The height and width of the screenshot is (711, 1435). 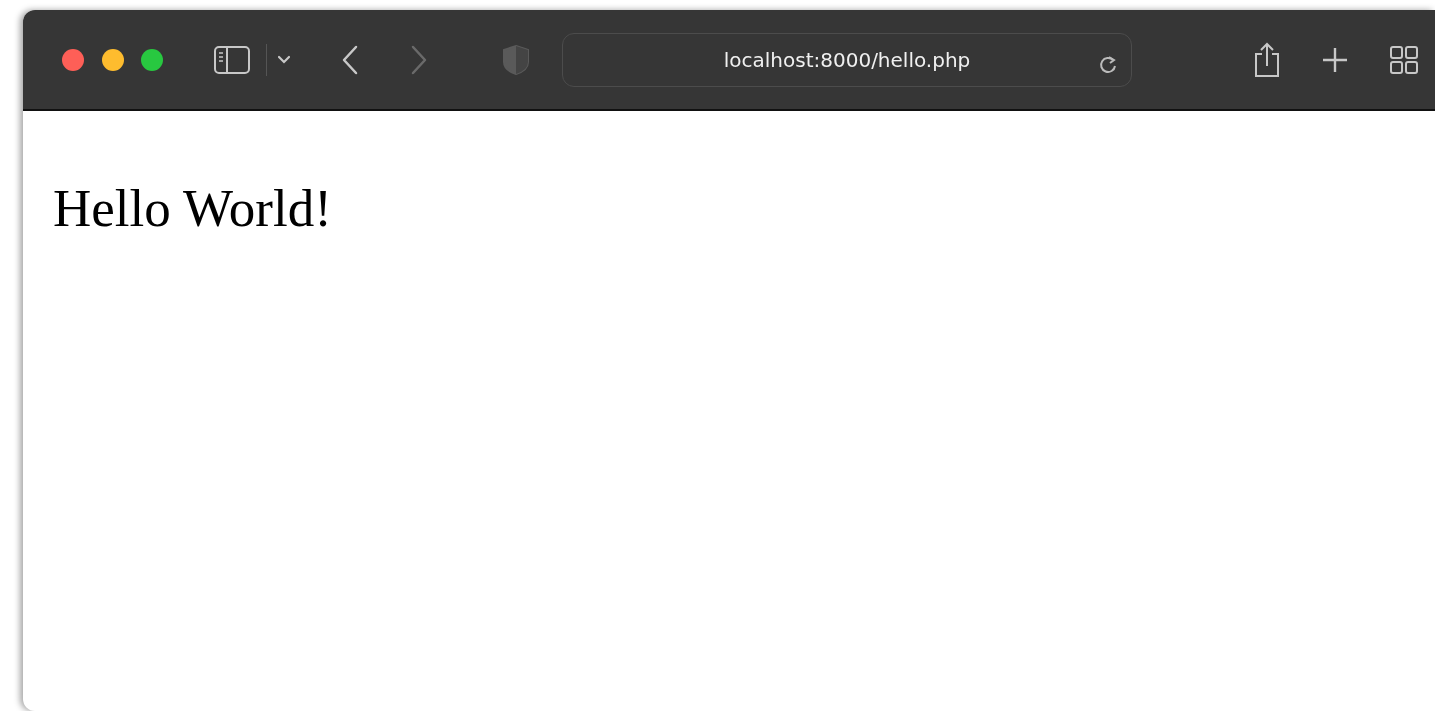 I want to click on back-button, so click(x=350, y=59).